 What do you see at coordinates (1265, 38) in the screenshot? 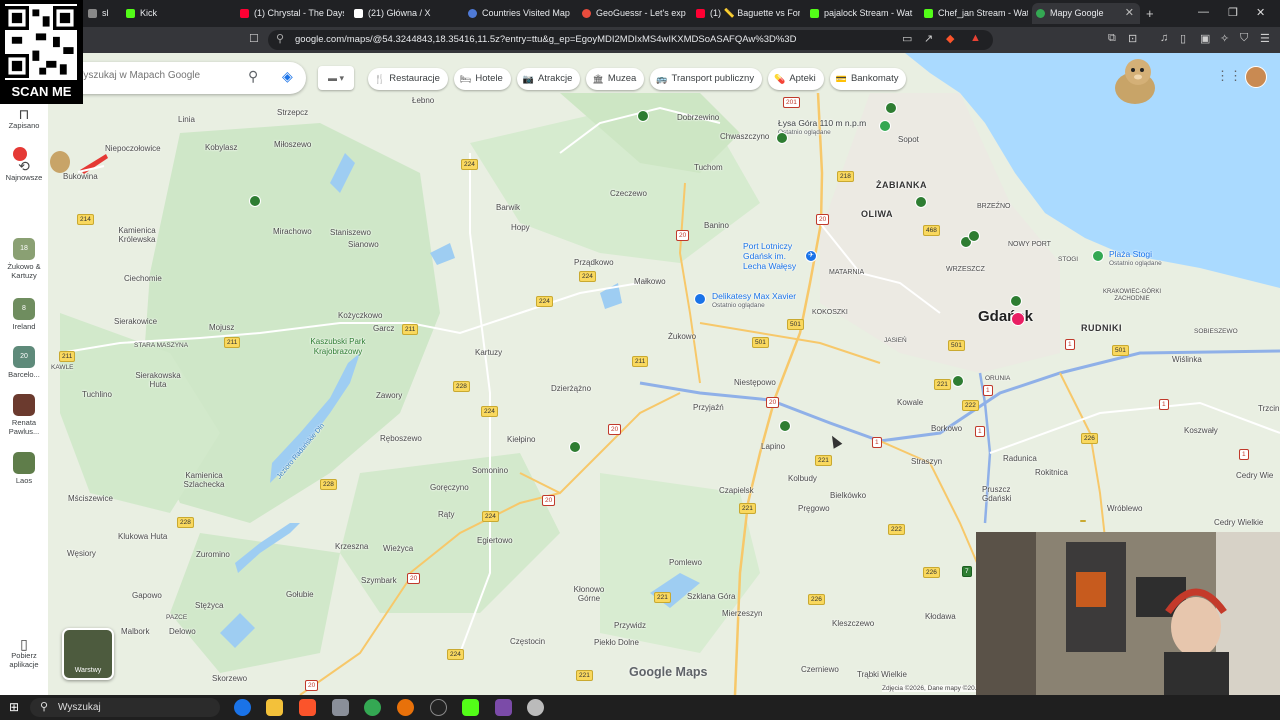
I see `menu-icon: ☰` at bounding box center [1265, 38].